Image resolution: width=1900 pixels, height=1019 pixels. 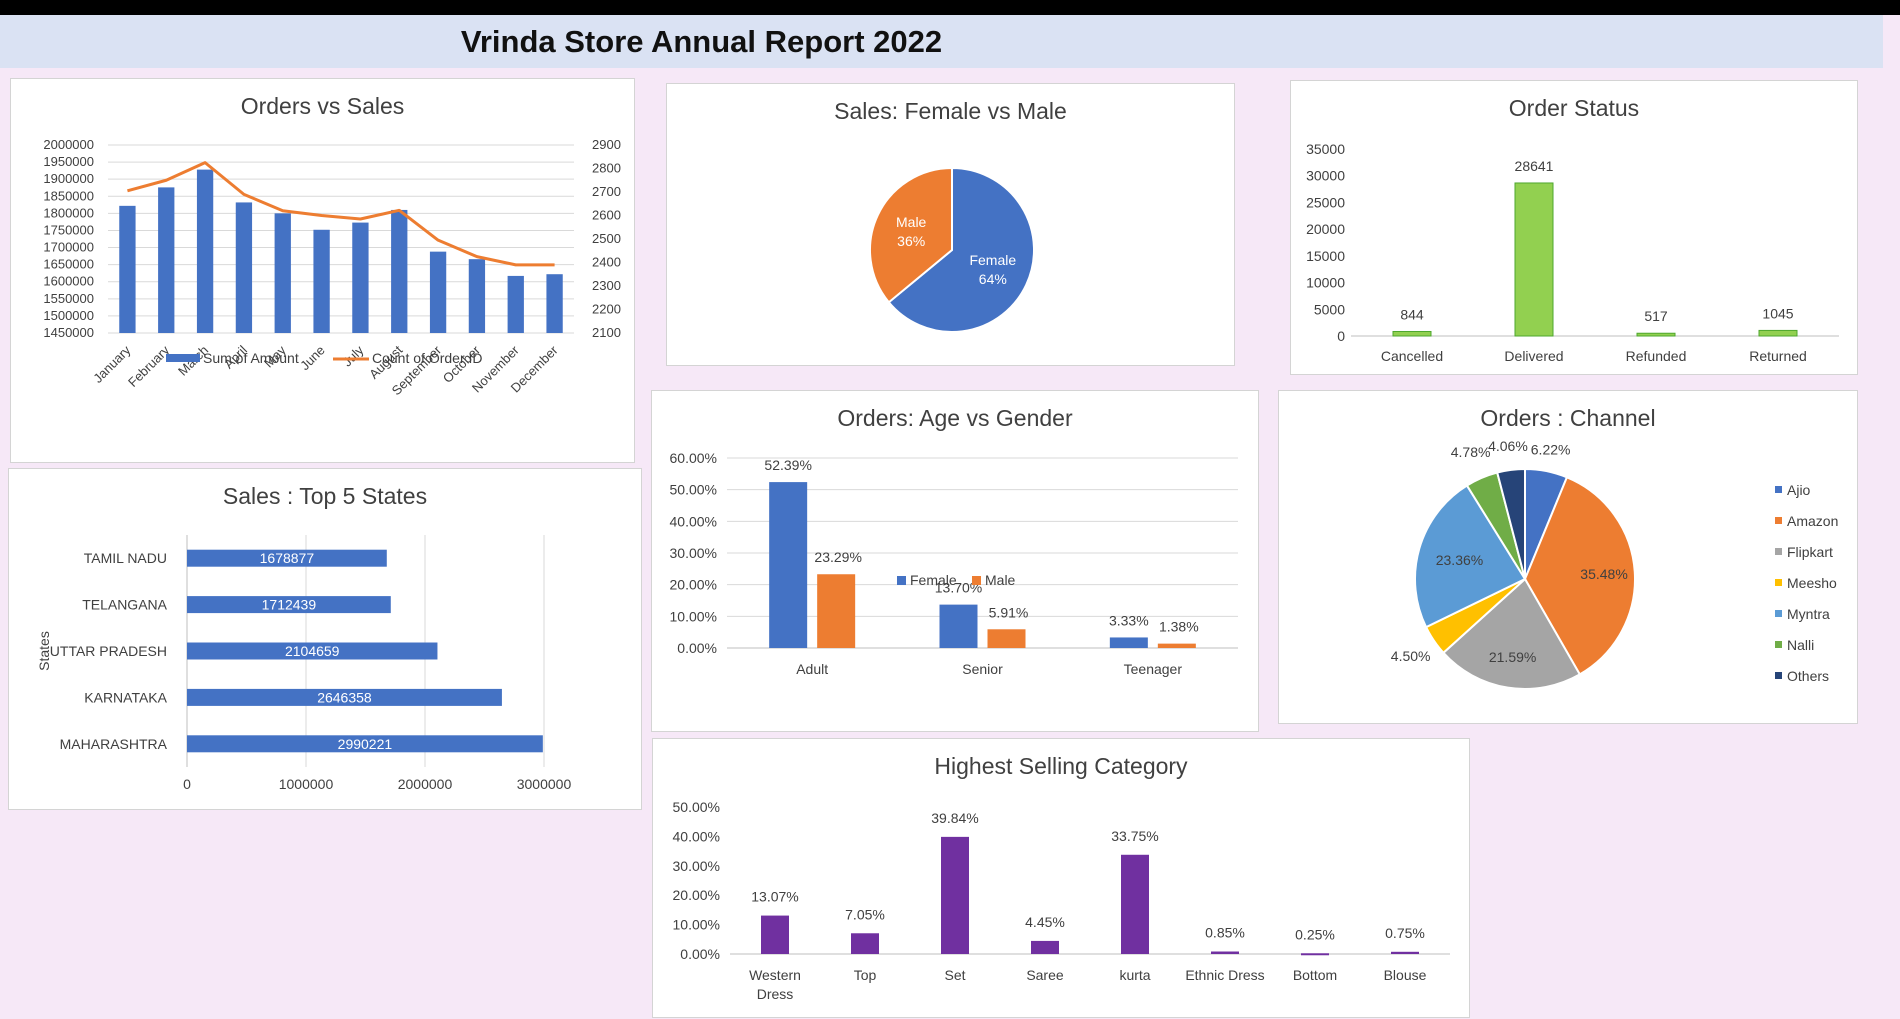 I want to click on data-label: 2990221, so click(x=365, y=744).